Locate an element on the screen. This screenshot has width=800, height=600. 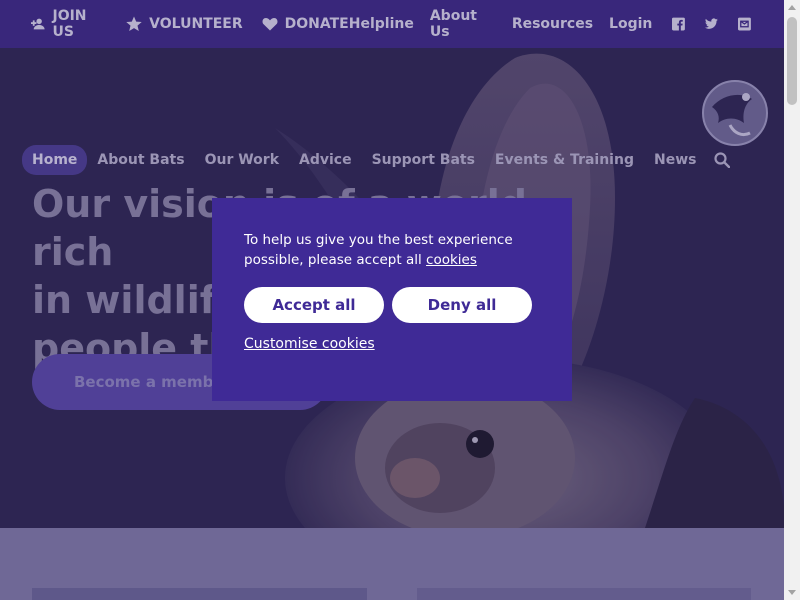
customise-cookies-link: Customise cookies is located at coordinates (309, 344).